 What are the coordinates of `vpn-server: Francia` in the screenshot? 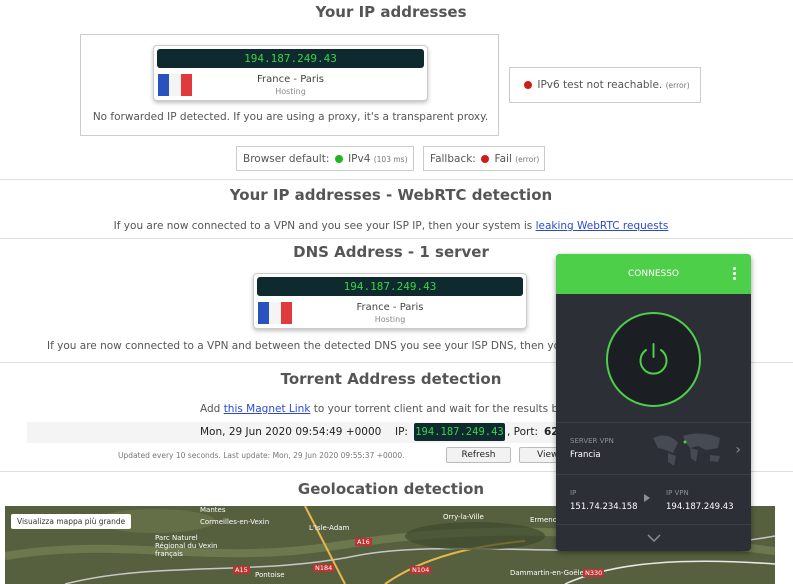 It's located at (585, 455).